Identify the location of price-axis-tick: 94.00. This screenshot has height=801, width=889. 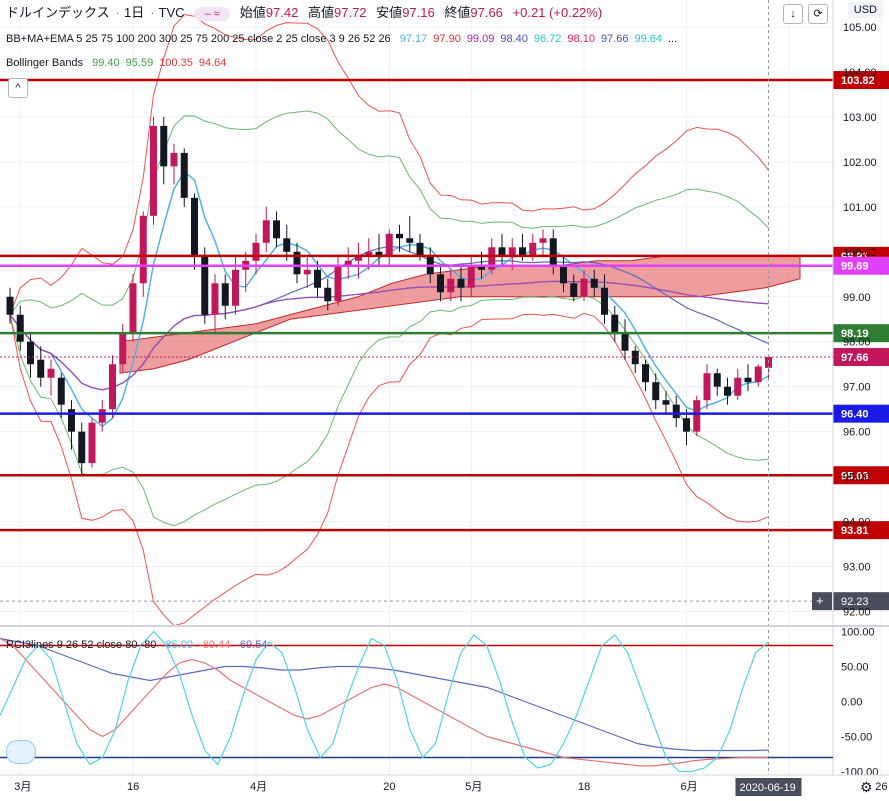
(857, 523).